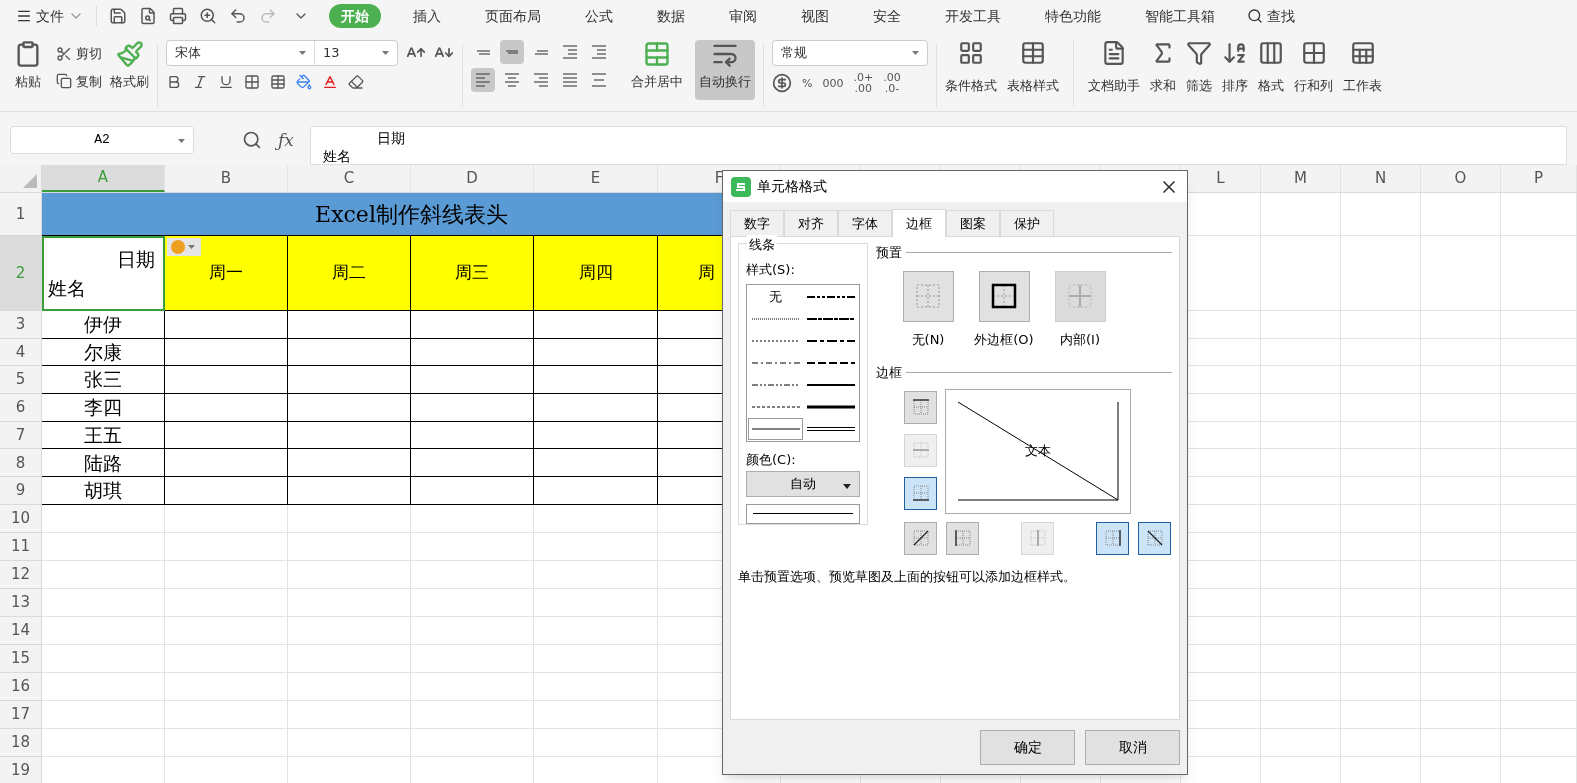 The height and width of the screenshot is (783, 1577). I want to click on column-header: E, so click(596, 178).